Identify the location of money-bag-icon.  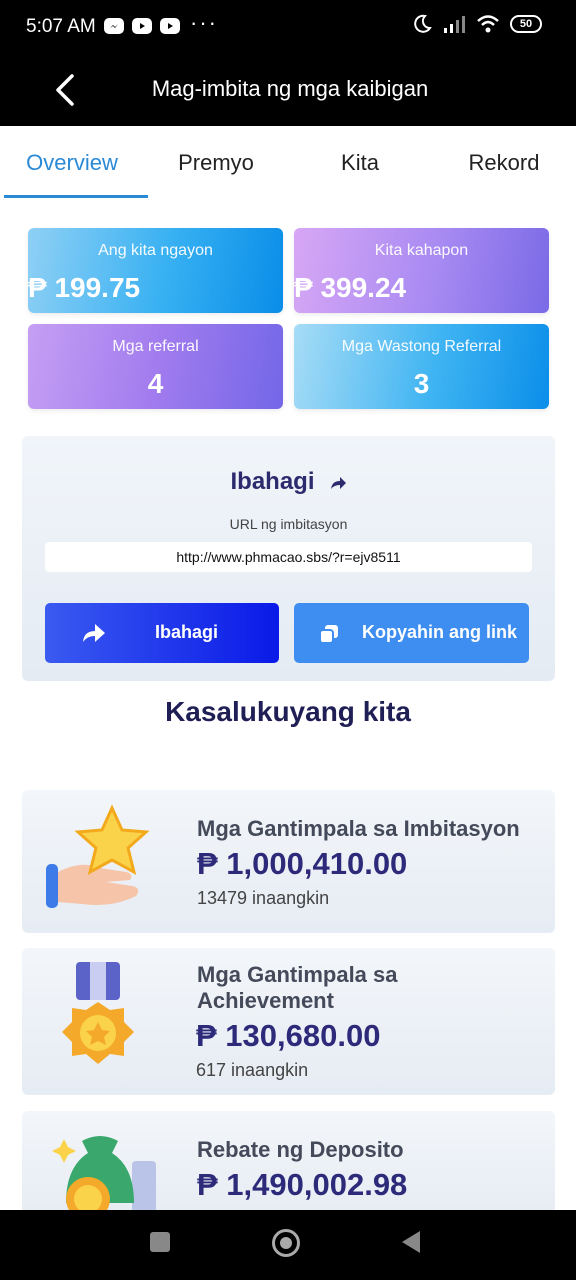
(104, 1178).